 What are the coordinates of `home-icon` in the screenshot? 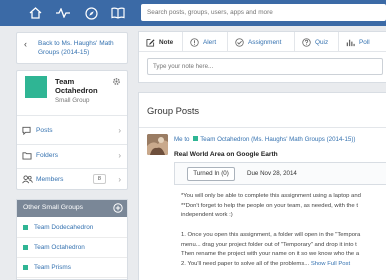 It's located at (35, 13).